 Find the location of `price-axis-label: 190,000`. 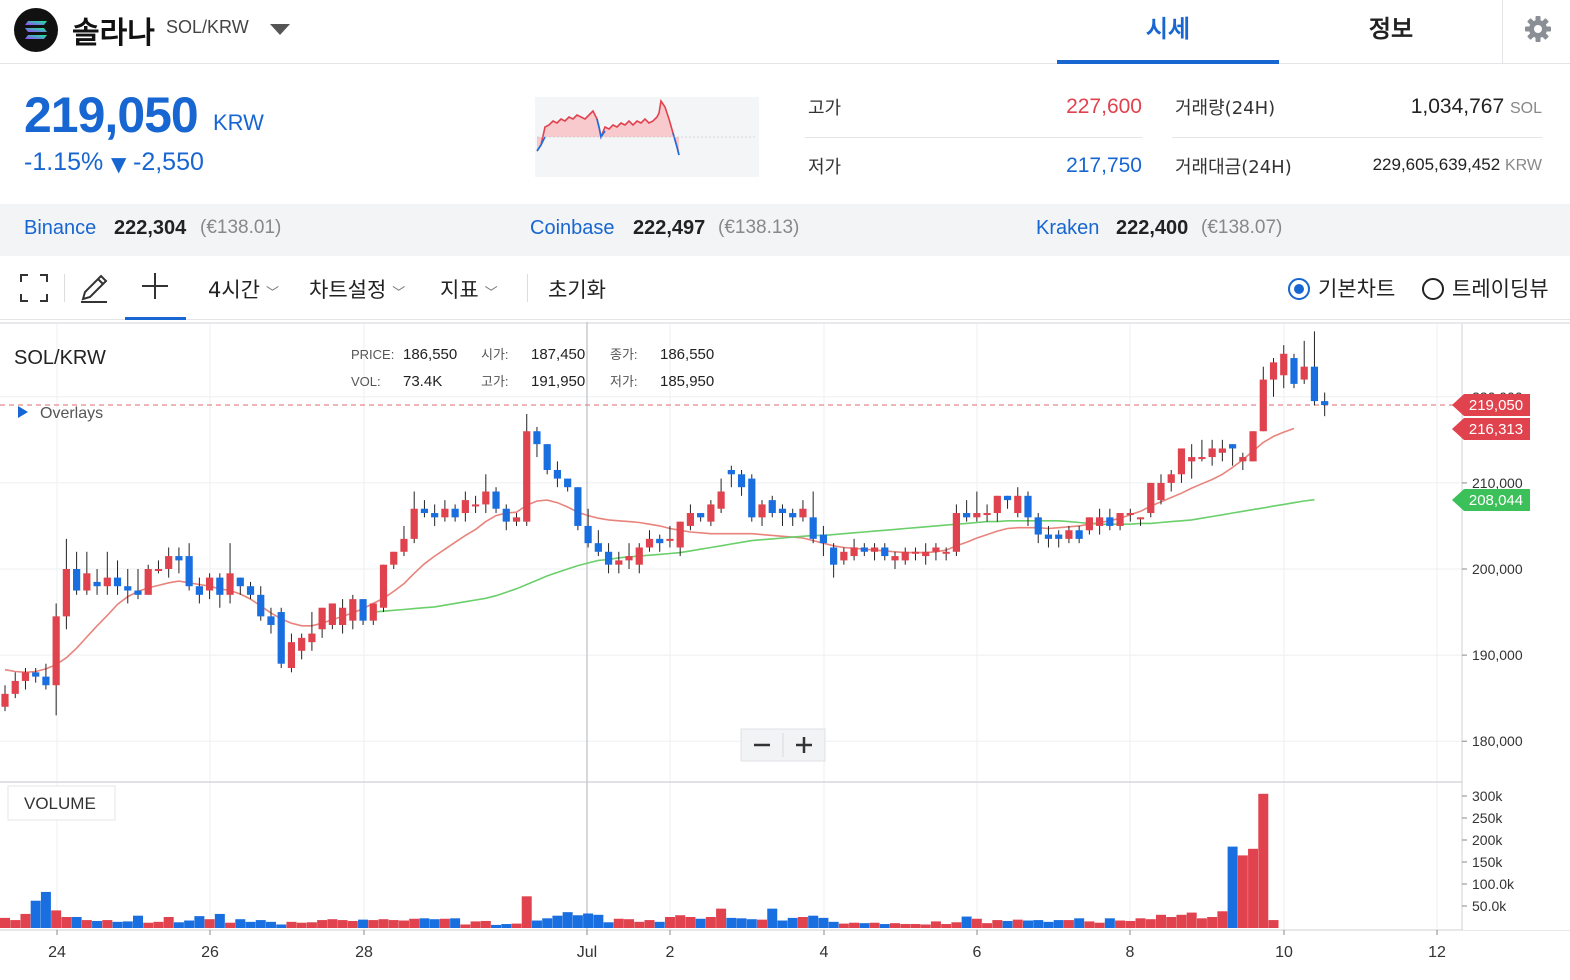

price-axis-label: 190,000 is located at coordinates (1497, 655).